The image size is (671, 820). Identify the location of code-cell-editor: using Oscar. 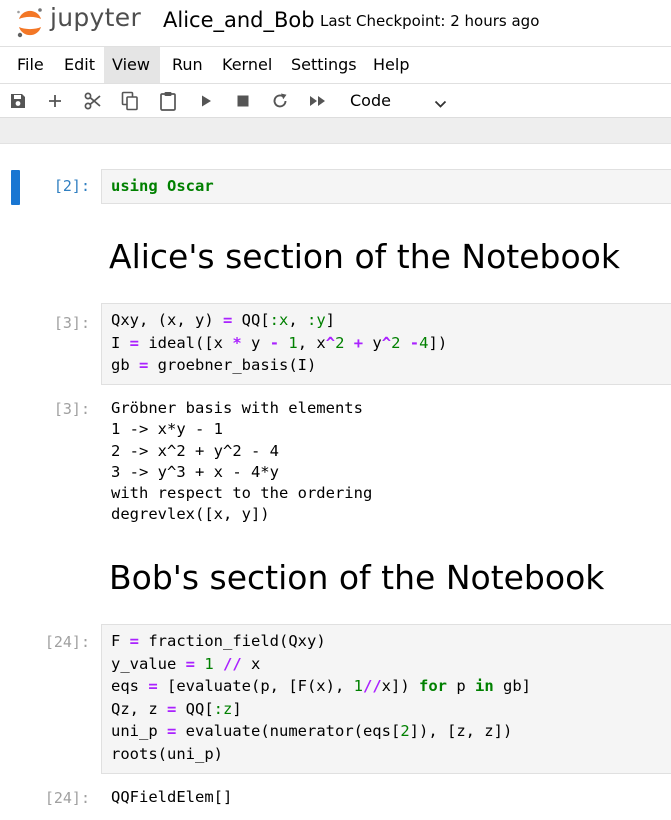
(386, 186).